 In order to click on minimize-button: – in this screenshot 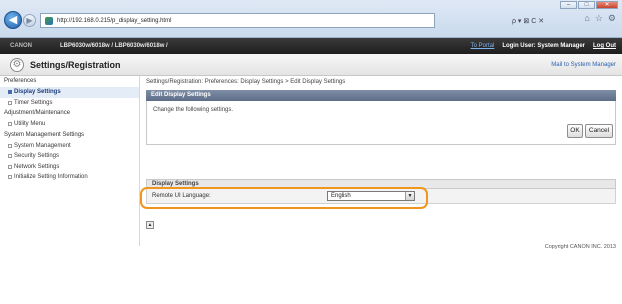, I will do `click(568, 5)`.